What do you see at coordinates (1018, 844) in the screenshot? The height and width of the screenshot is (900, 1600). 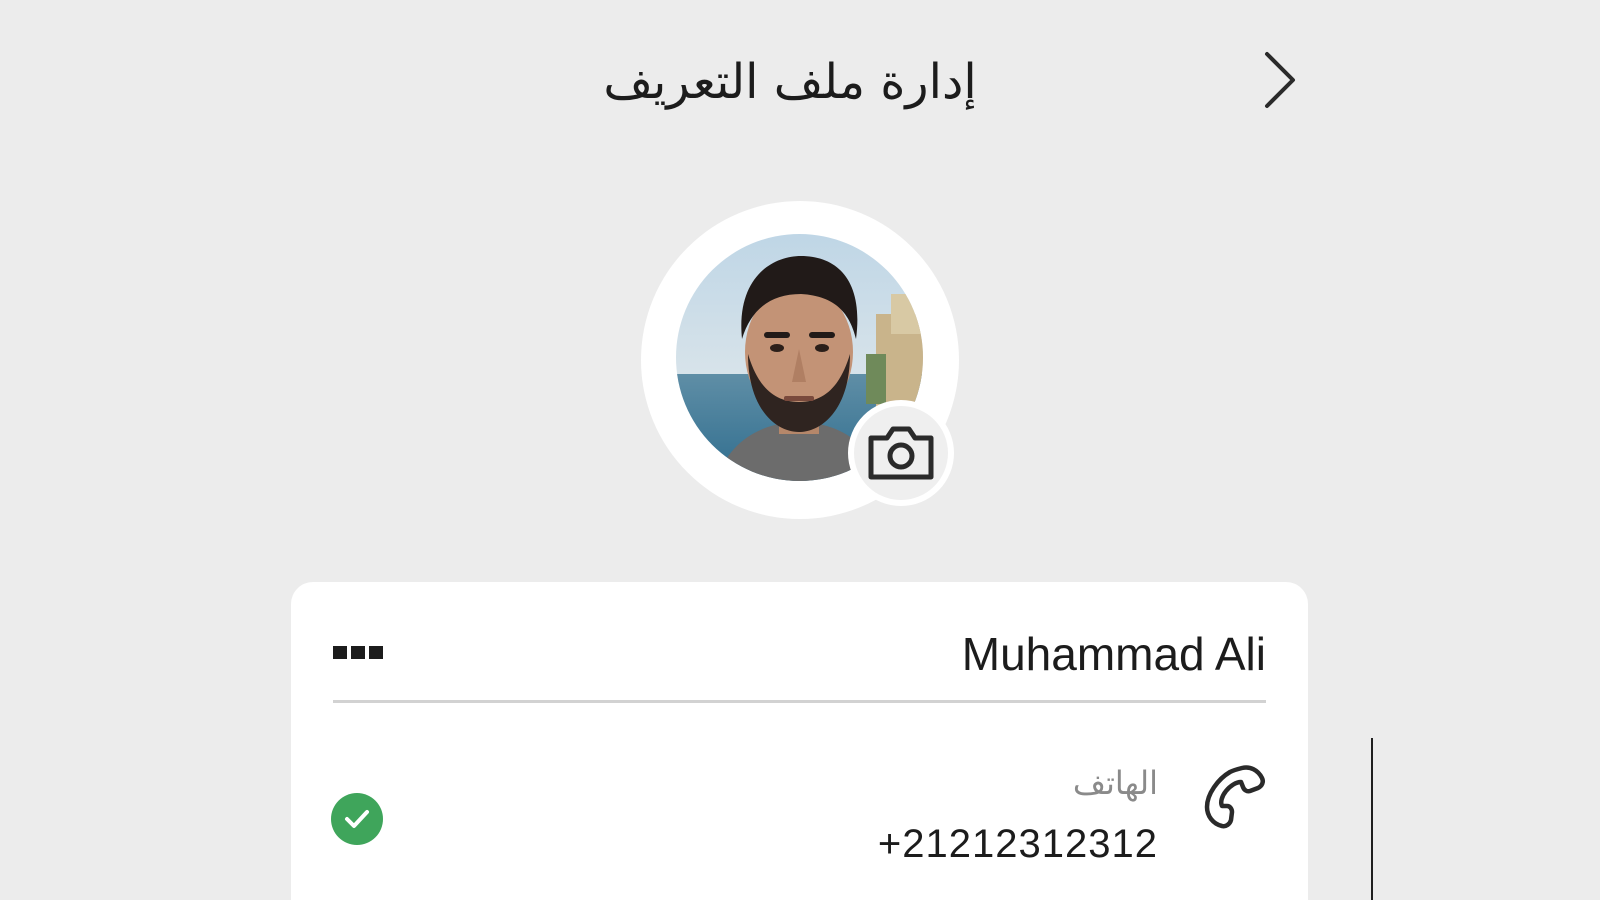 I see `phone-value: +21212312312` at bounding box center [1018, 844].